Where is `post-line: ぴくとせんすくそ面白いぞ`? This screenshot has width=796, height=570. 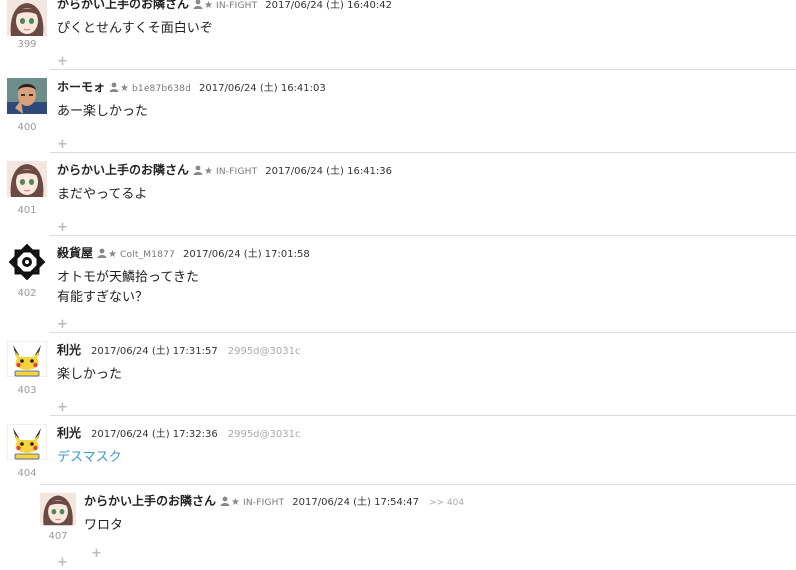 post-line: ぴくとせんすくそ面白いぞ is located at coordinates (135, 28).